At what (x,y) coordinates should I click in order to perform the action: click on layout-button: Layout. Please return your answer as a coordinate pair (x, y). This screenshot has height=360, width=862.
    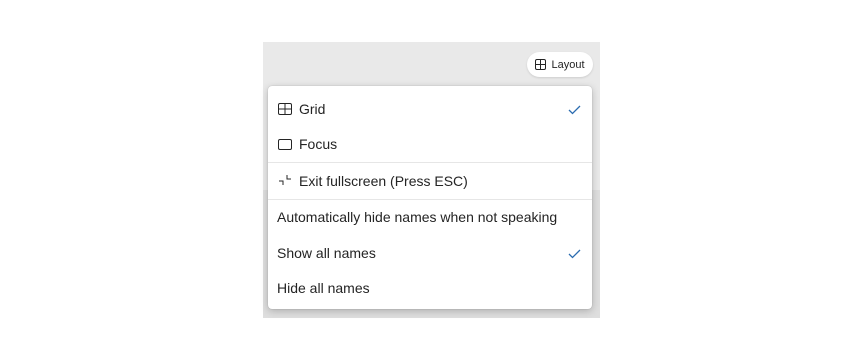
    Looking at the image, I should click on (560, 64).